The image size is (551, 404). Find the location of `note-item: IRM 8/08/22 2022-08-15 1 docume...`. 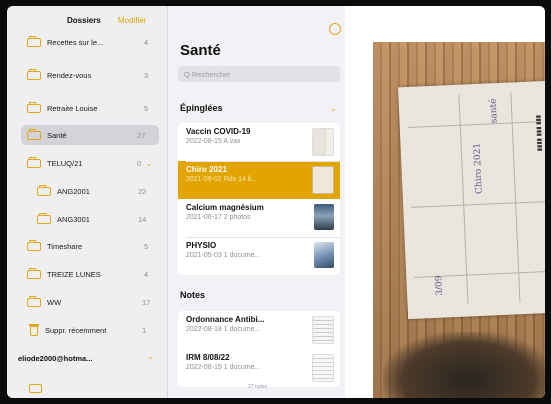

note-item: IRM 8/08/22 2022-08-15 1 docume... is located at coordinates (259, 368).